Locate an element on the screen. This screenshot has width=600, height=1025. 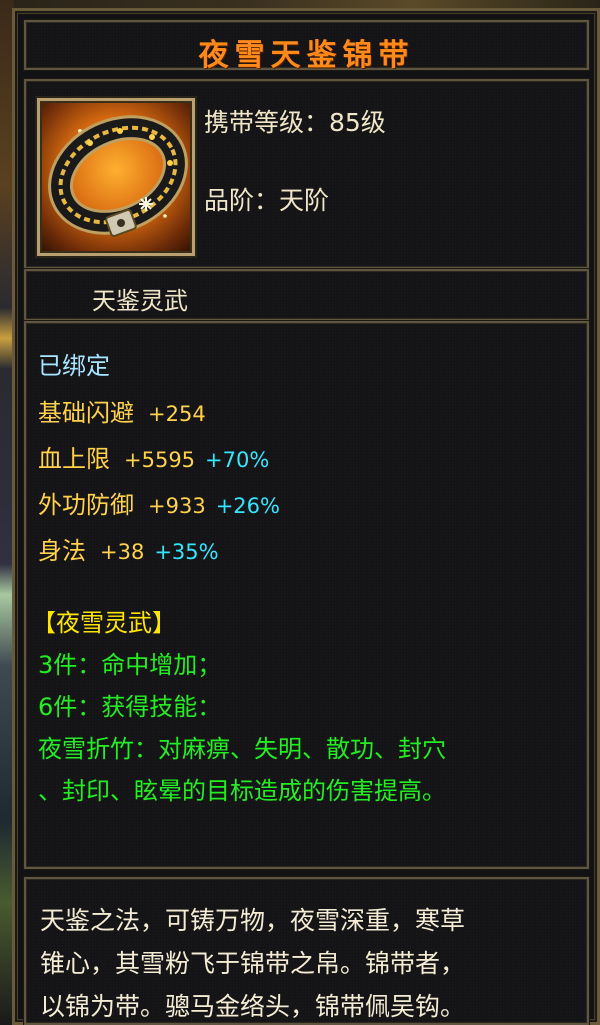
description-line: 以锦为带。骢马金络头，锦带佩吴钩。 is located at coordinates (253, 1006).